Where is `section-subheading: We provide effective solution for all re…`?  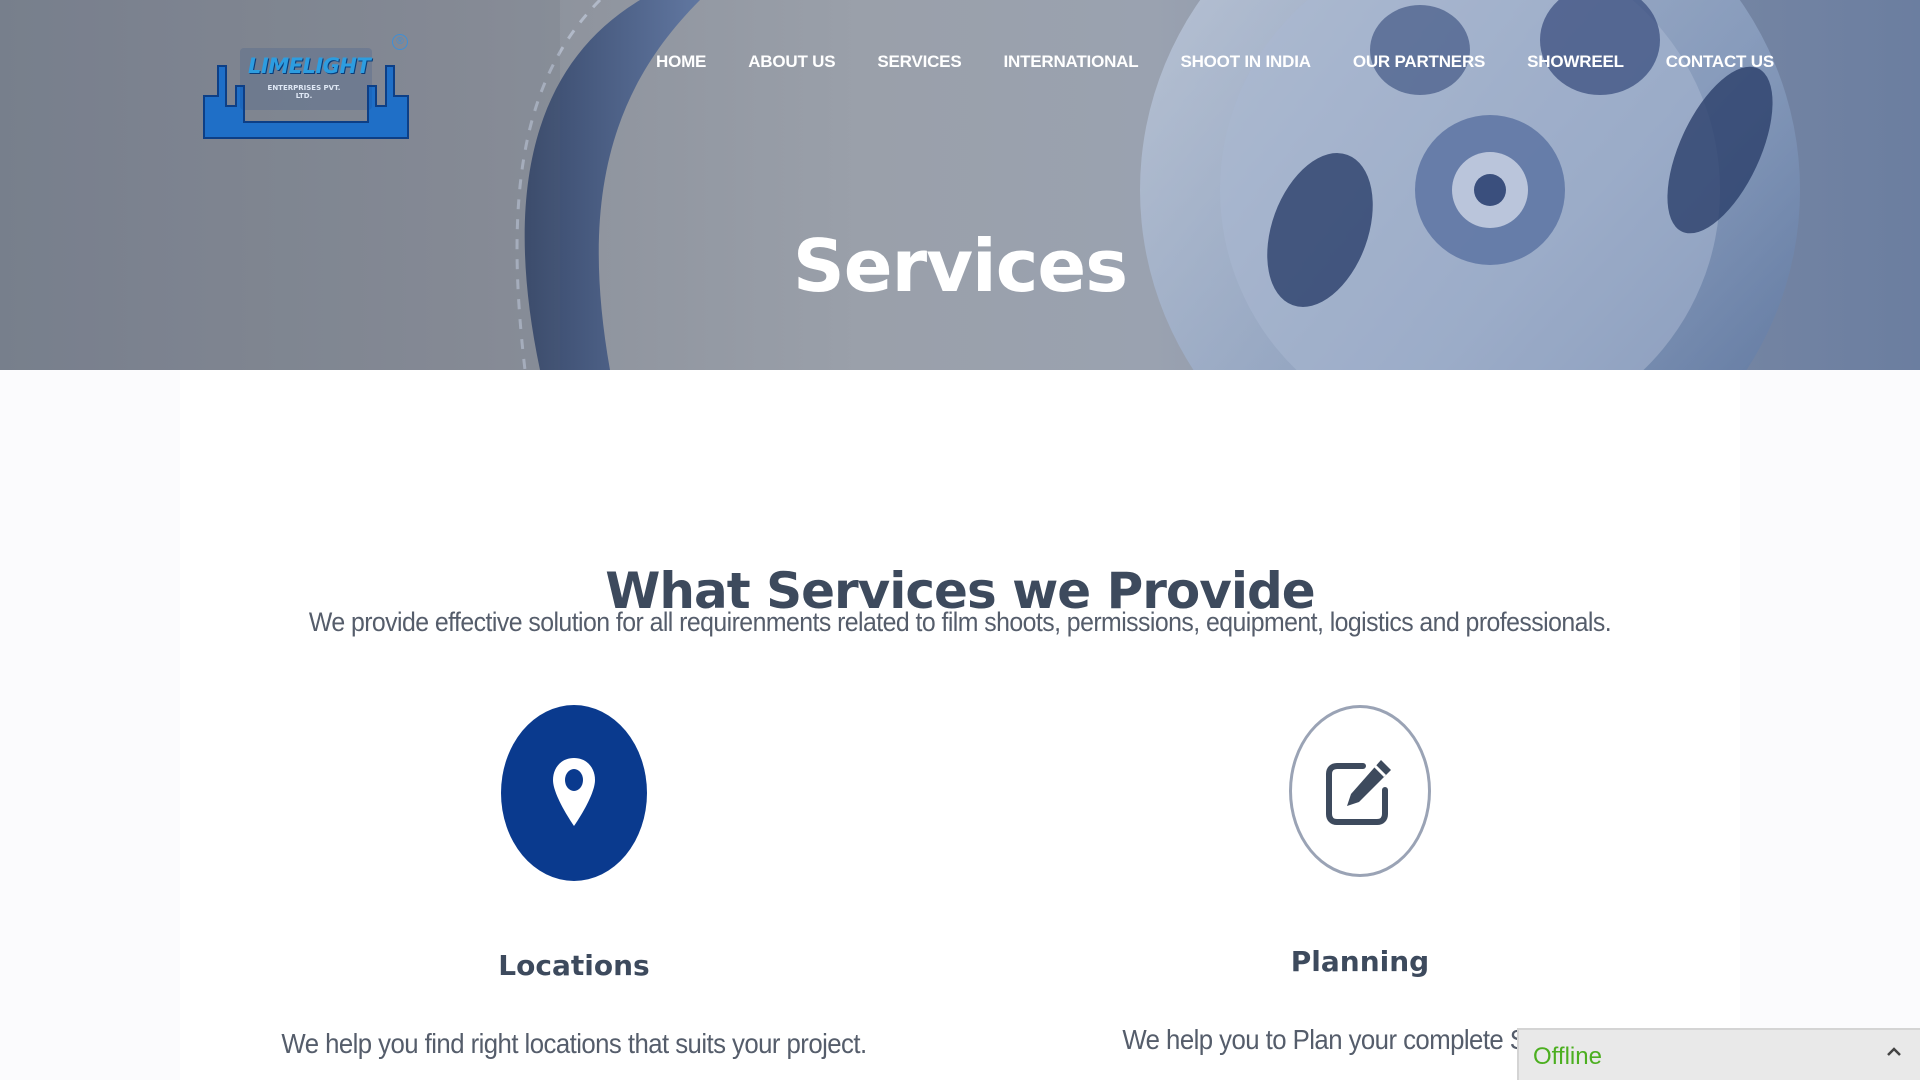 section-subheading: We provide effective solution for all re… is located at coordinates (960, 622).